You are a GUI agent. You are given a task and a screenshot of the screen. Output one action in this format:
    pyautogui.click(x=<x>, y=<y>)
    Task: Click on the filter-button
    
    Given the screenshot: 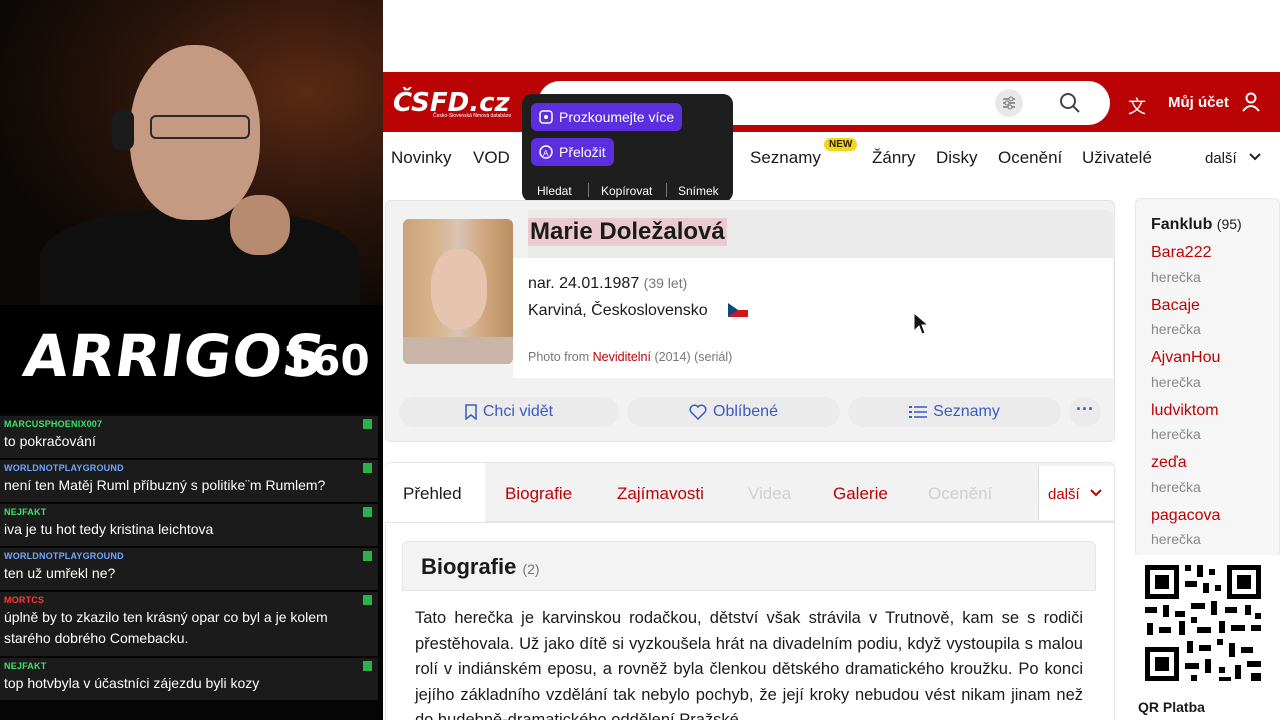 What is the action you would take?
    pyautogui.click(x=1009, y=103)
    